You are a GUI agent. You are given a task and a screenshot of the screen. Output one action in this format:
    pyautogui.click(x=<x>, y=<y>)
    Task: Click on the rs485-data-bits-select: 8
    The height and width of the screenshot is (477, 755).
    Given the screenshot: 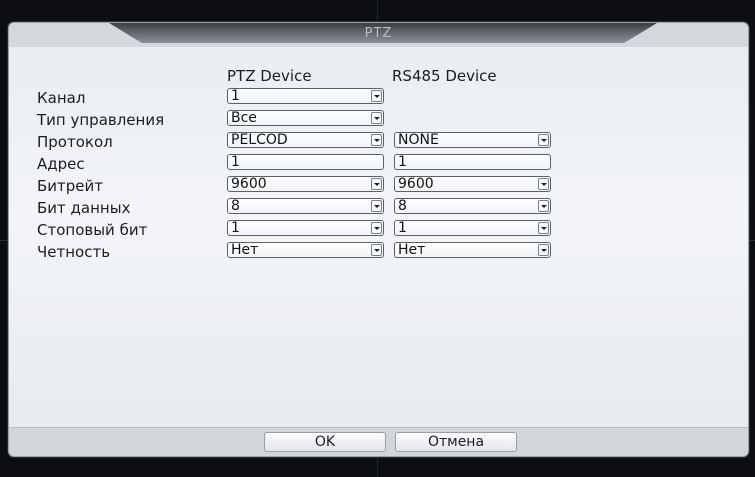 What is the action you would take?
    pyautogui.click(x=472, y=206)
    